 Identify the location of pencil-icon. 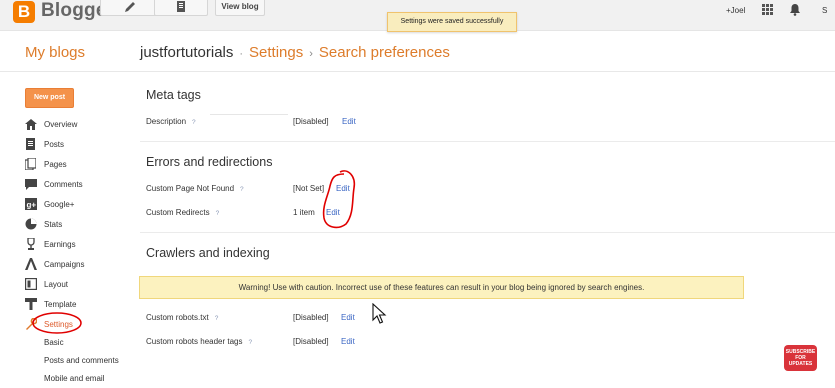
(130, 7).